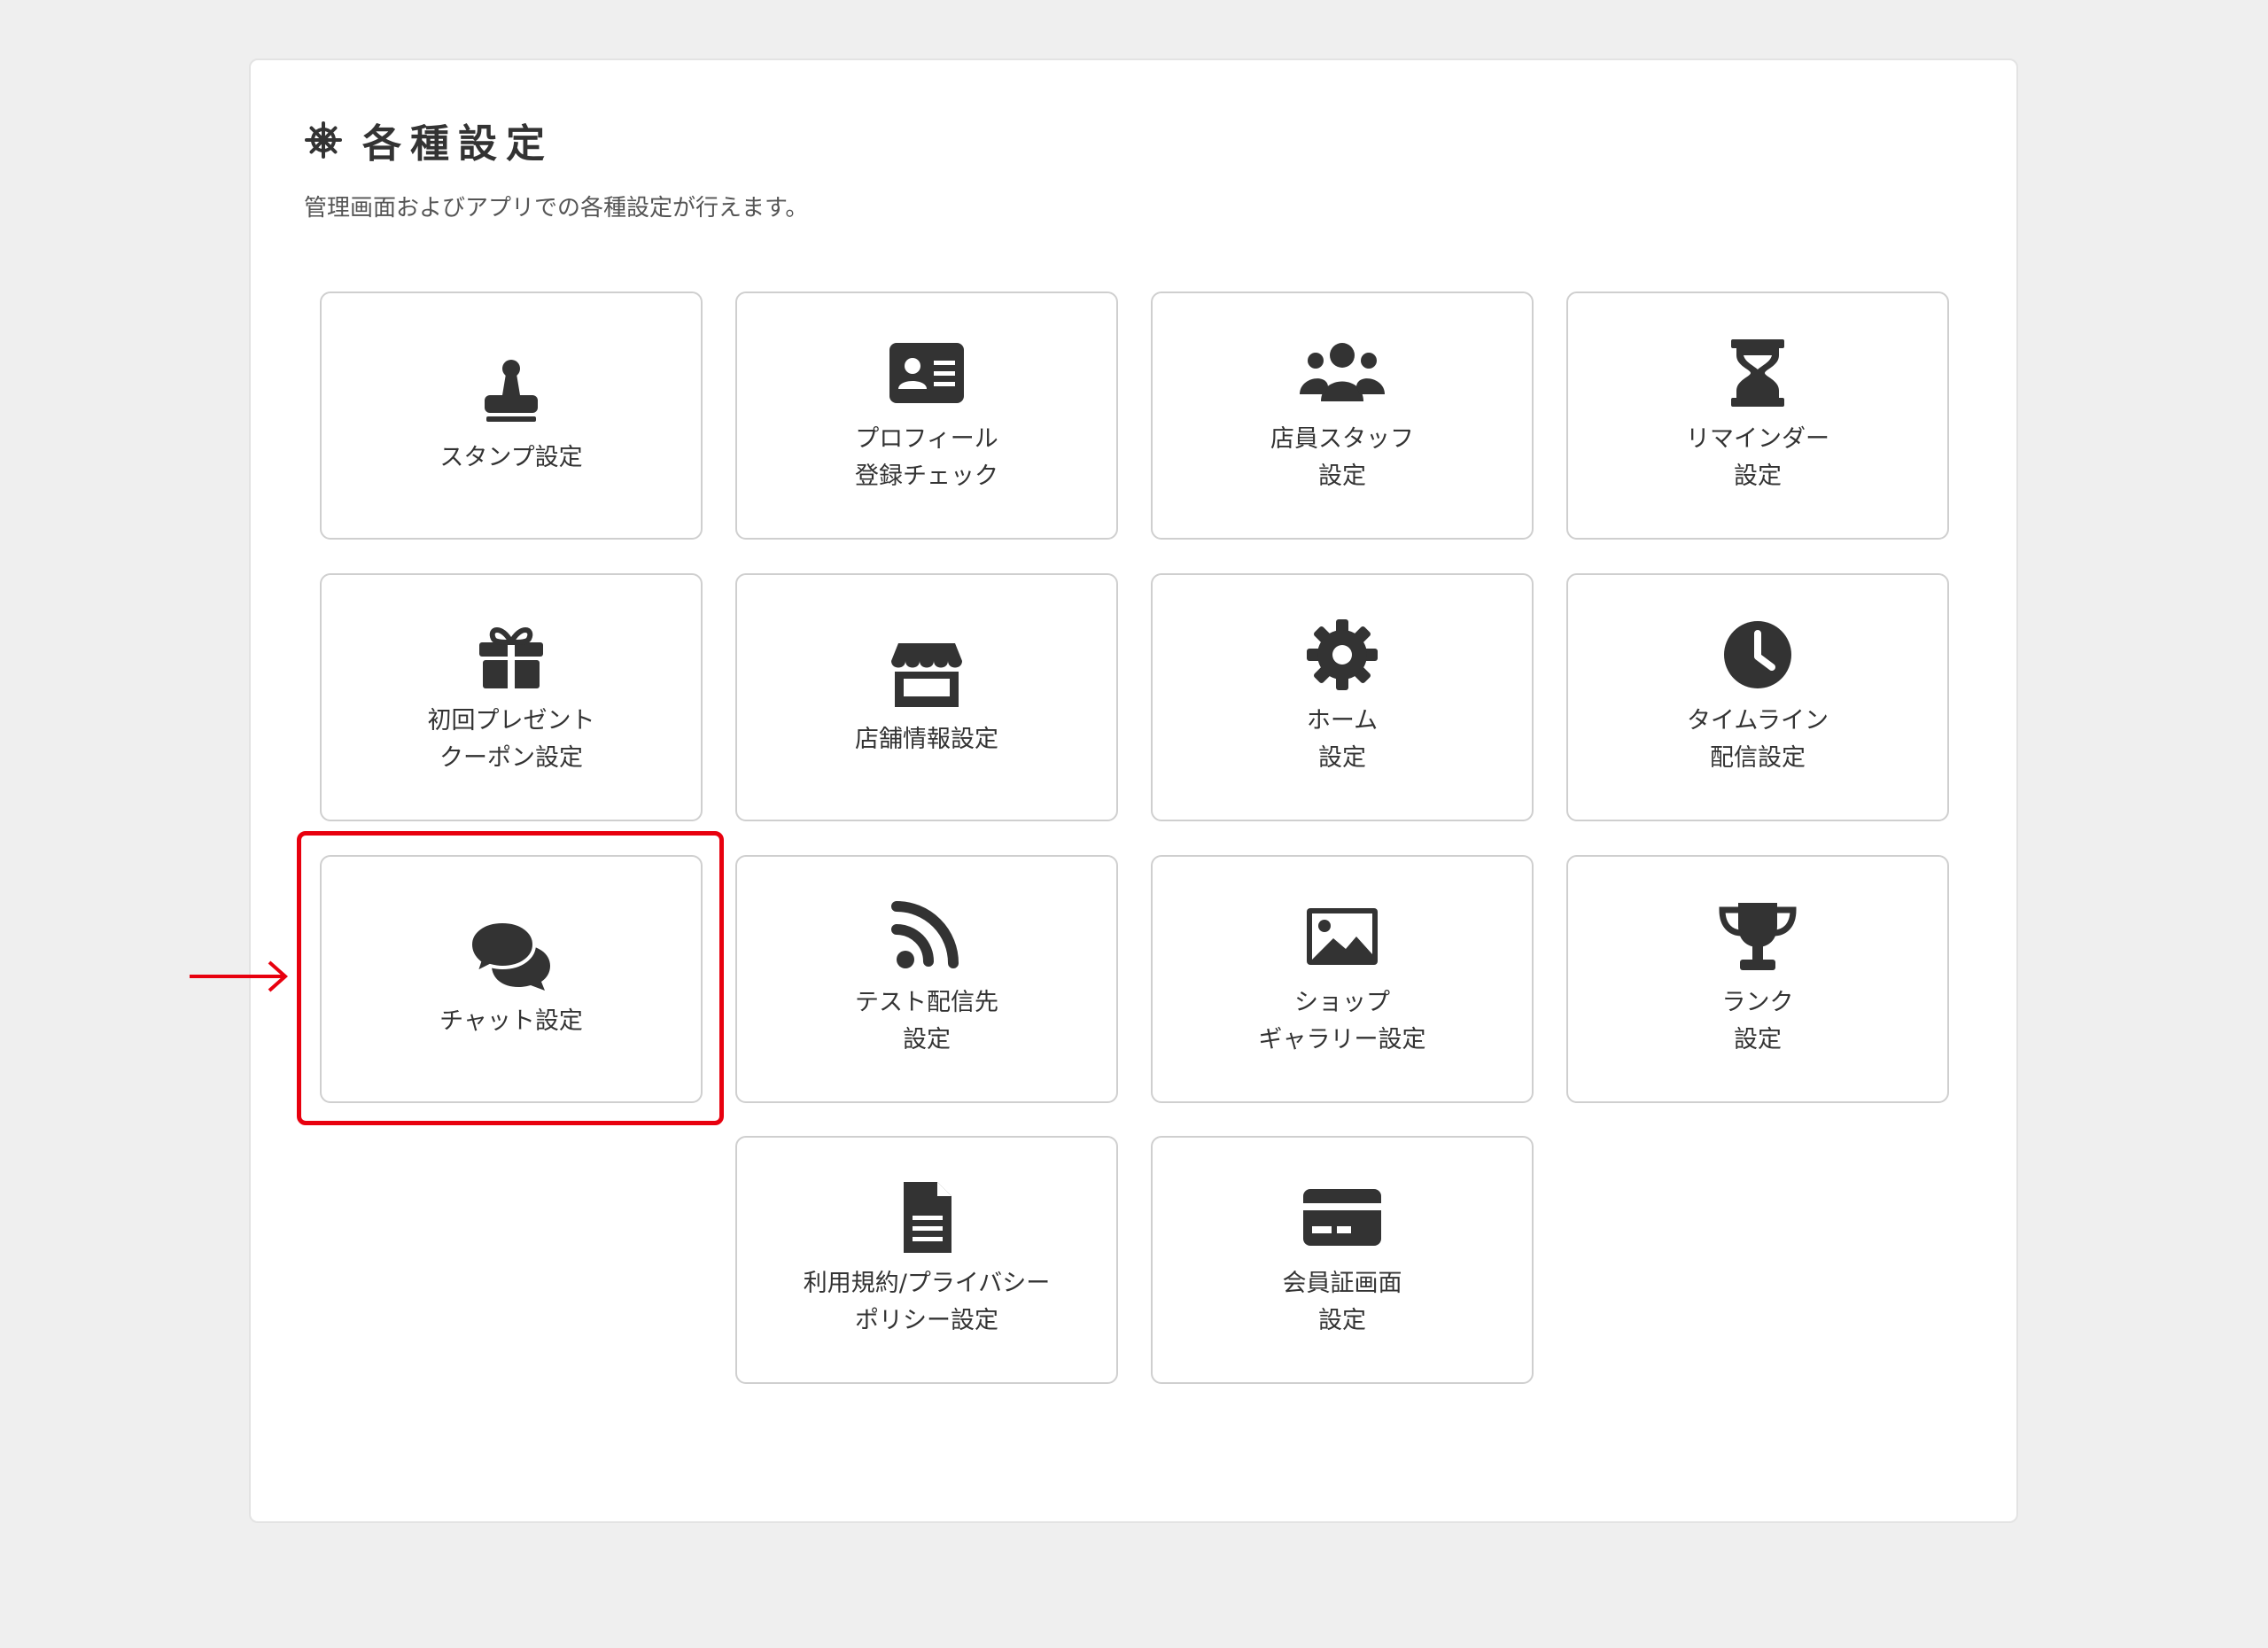 This screenshot has width=2268, height=1648. I want to click on settings-tile-label-line: ホーム, so click(1342, 721).